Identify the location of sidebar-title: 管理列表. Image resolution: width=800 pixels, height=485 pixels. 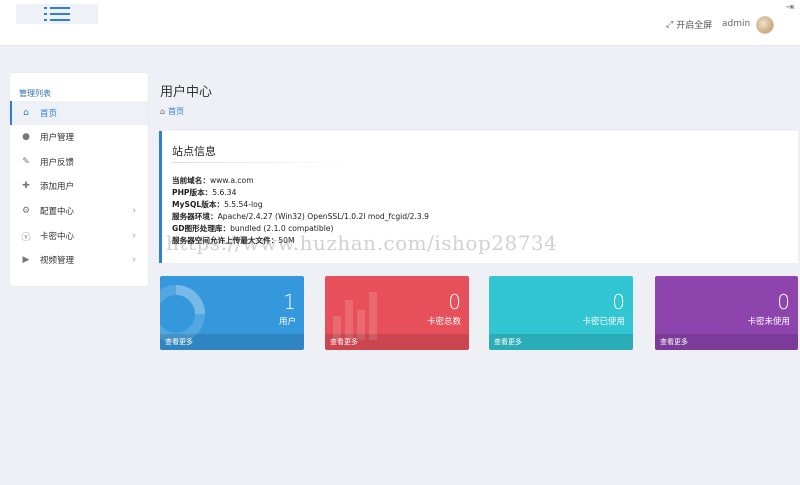
(35, 93).